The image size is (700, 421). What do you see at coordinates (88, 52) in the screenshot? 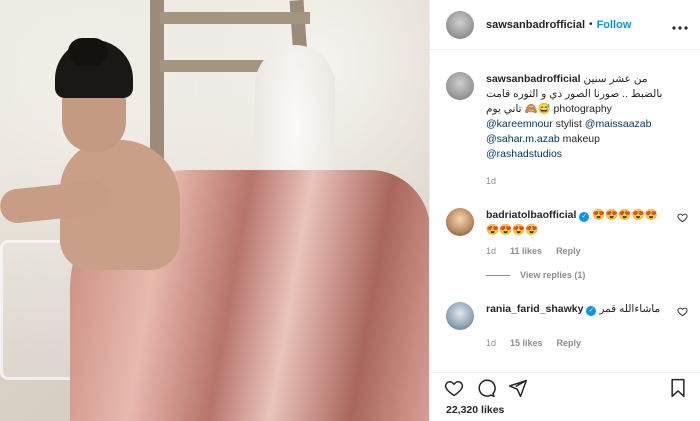
I see `model-hair-bun` at bounding box center [88, 52].